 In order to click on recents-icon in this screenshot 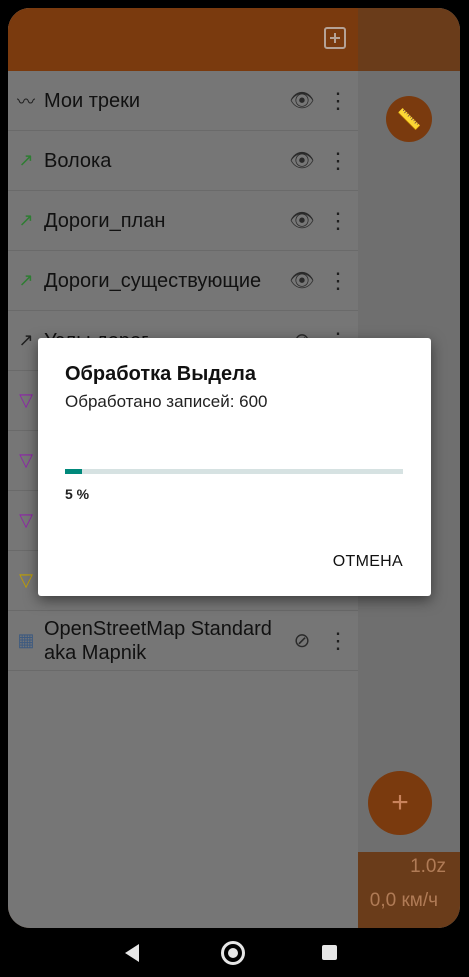, I will do `click(329, 952)`.